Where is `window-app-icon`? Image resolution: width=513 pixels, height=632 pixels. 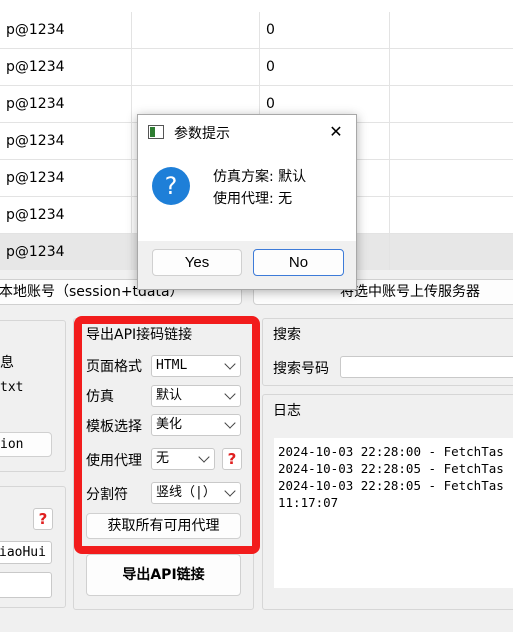
window-app-icon is located at coordinates (156, 132).